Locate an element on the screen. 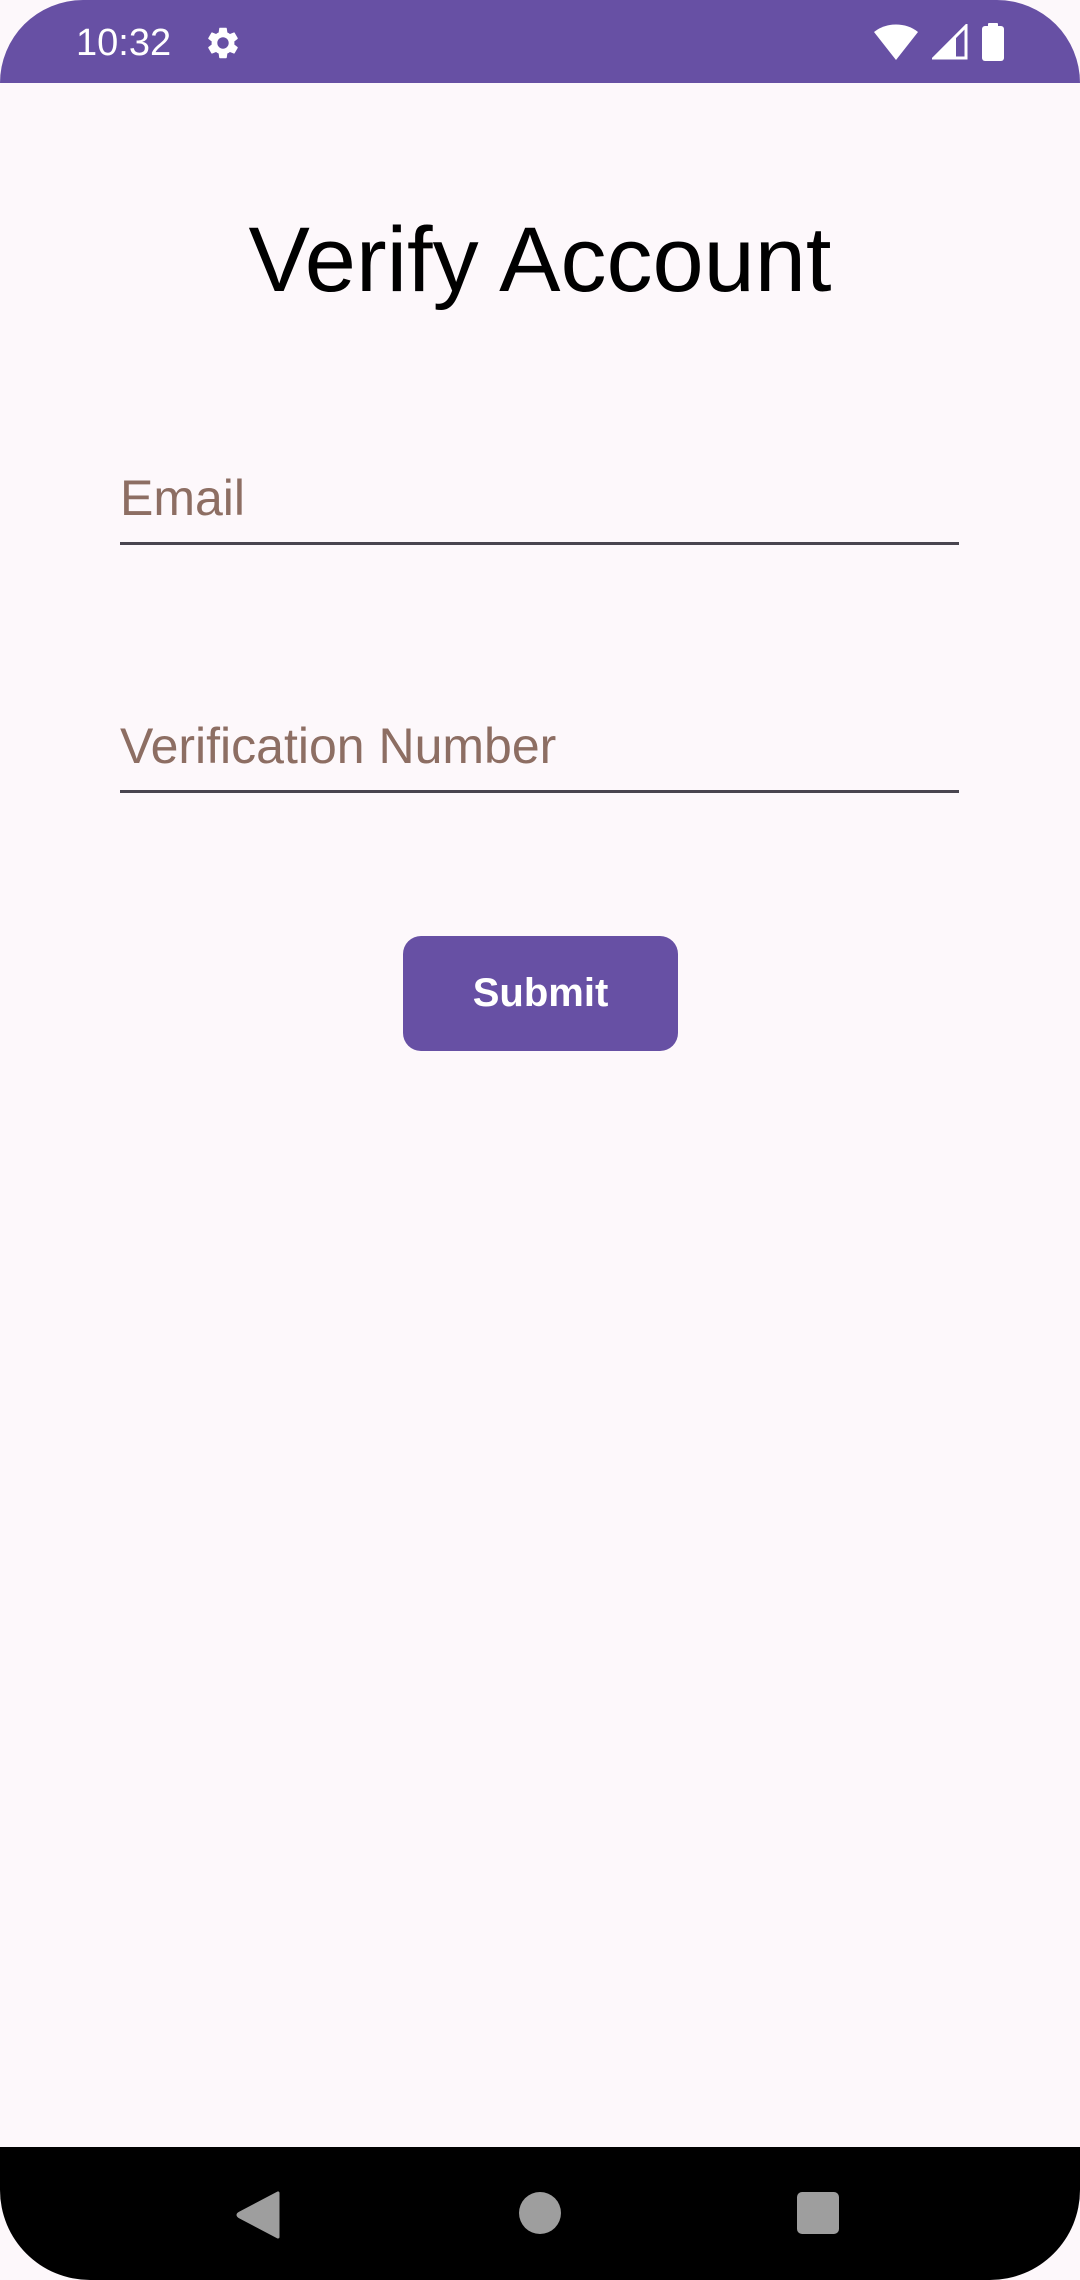  recents-icon is located at coordinates (818, 2215).